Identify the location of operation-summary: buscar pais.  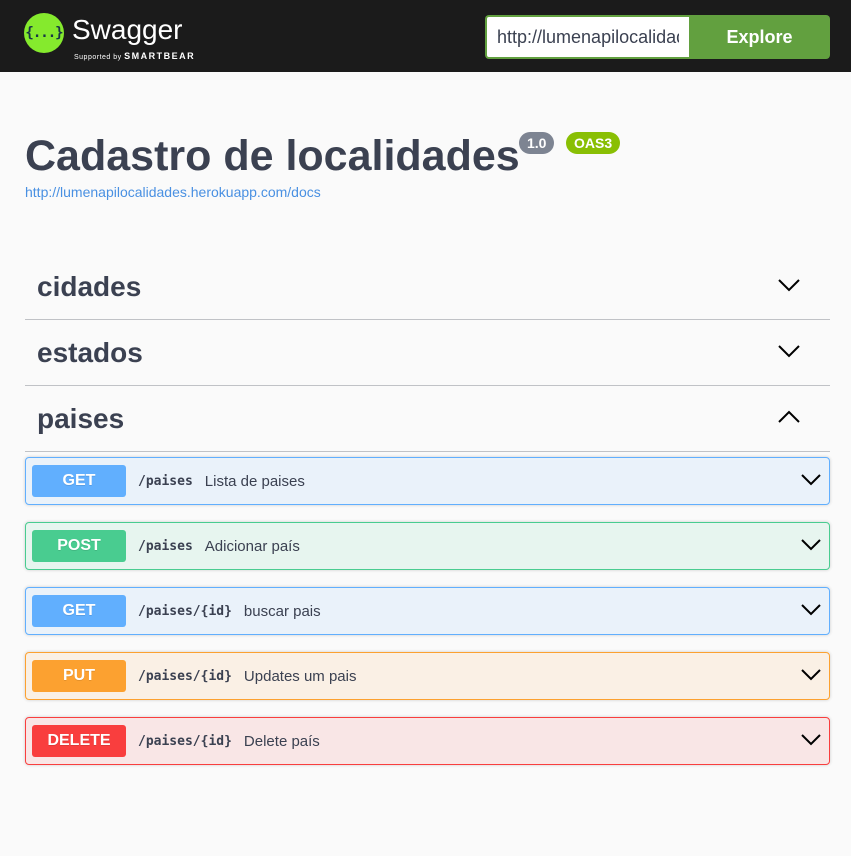
(282, 611).